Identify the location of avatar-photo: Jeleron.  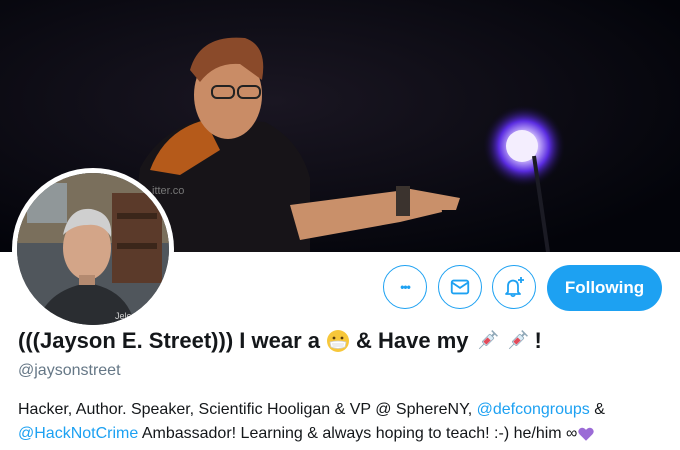
(93, 249).